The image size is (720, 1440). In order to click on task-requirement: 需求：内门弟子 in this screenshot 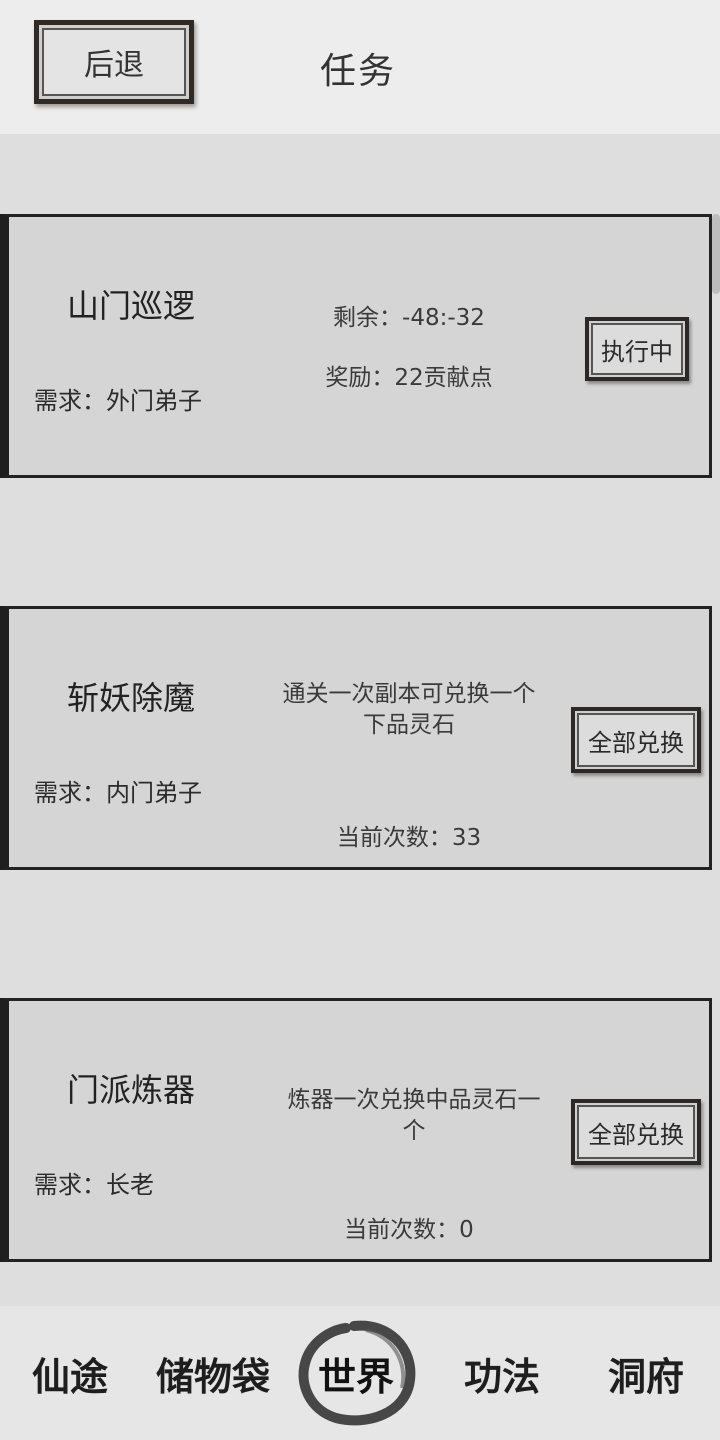, I will do `click(118, 793)`.